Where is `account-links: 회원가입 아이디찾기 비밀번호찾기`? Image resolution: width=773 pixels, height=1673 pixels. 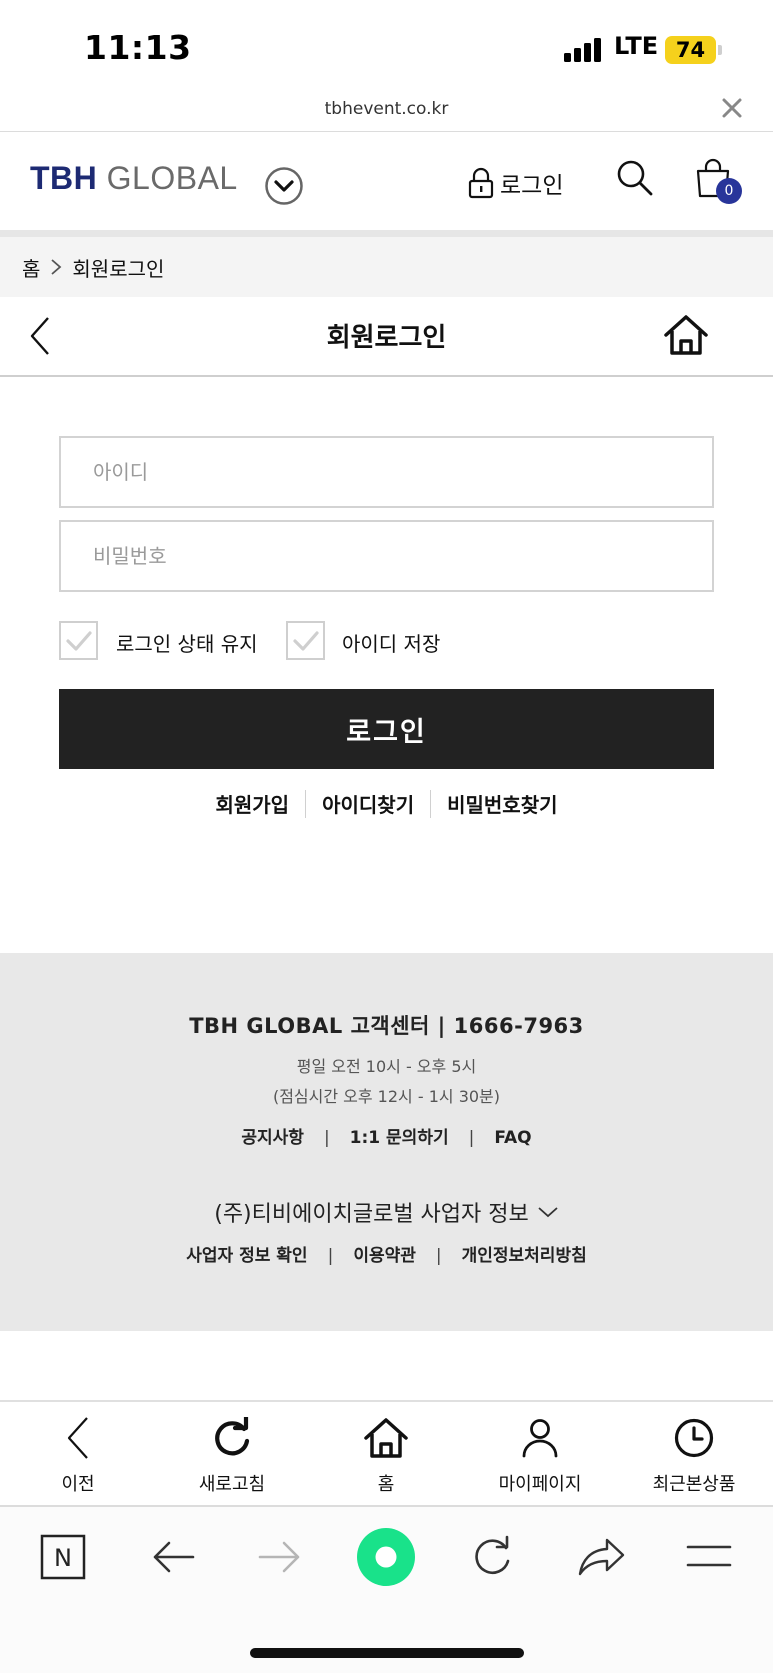 account-links: 회원가입 아이디찾기 비밀번호찾기 is located at coordinates (386, 803).